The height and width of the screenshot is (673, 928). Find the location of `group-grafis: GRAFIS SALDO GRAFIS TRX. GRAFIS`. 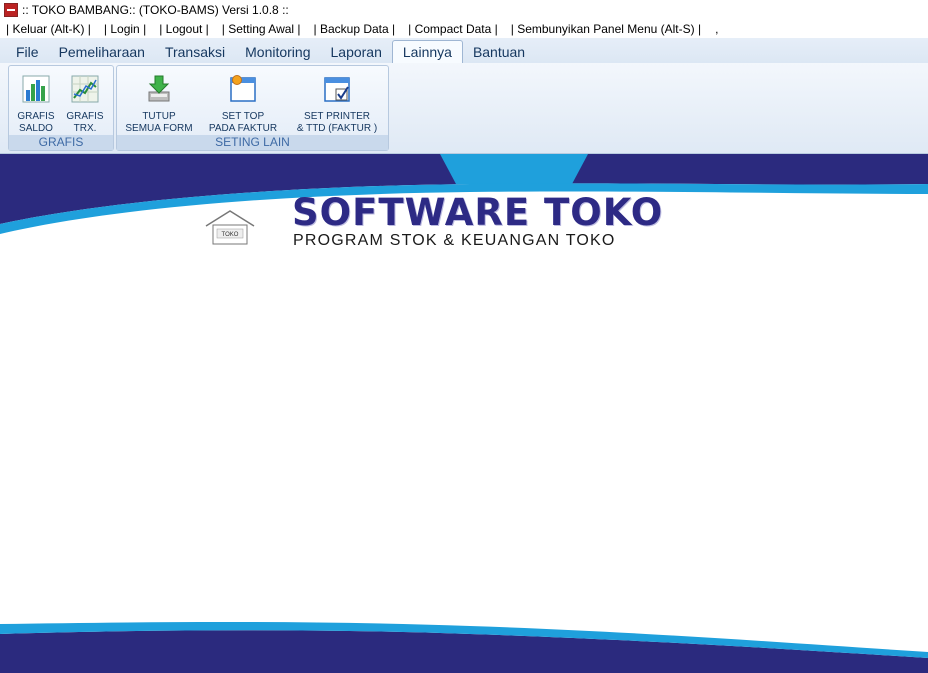

group-grafis: GRAFIS SALDO GRAFIS TRX. GRAFIS is located at coordinates (61, 108).